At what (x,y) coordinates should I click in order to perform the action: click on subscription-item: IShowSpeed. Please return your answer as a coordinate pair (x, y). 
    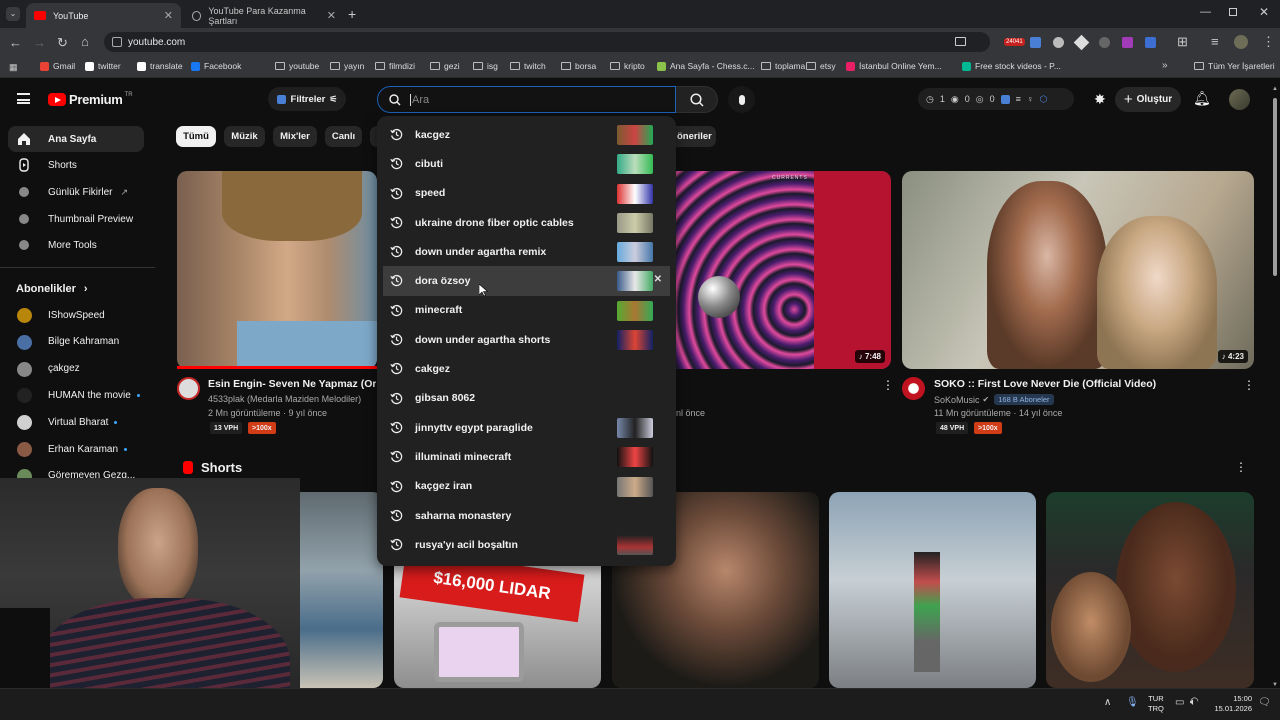
    Looking at the image, I should click on (76, 315).